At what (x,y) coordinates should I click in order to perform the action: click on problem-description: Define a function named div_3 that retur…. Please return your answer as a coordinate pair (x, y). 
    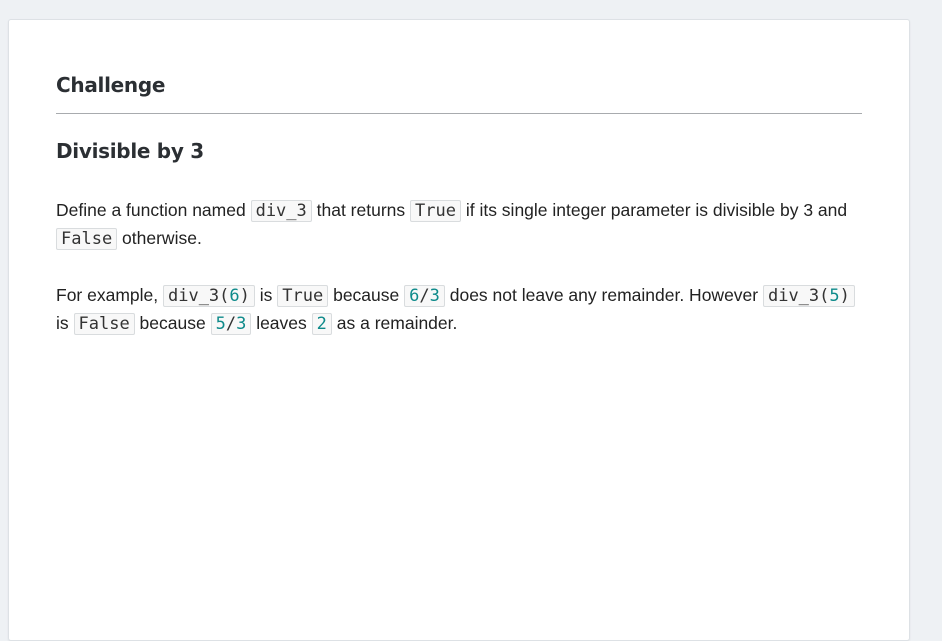
    Looking at the image, I should click on (459, 225).